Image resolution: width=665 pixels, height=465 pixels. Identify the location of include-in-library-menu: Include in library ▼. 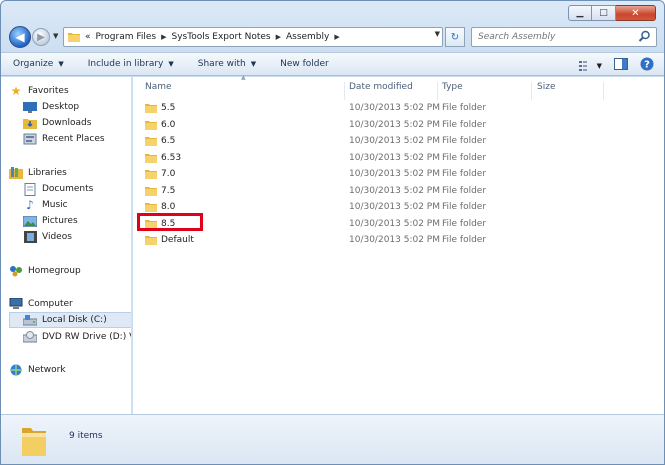
(131, 64).